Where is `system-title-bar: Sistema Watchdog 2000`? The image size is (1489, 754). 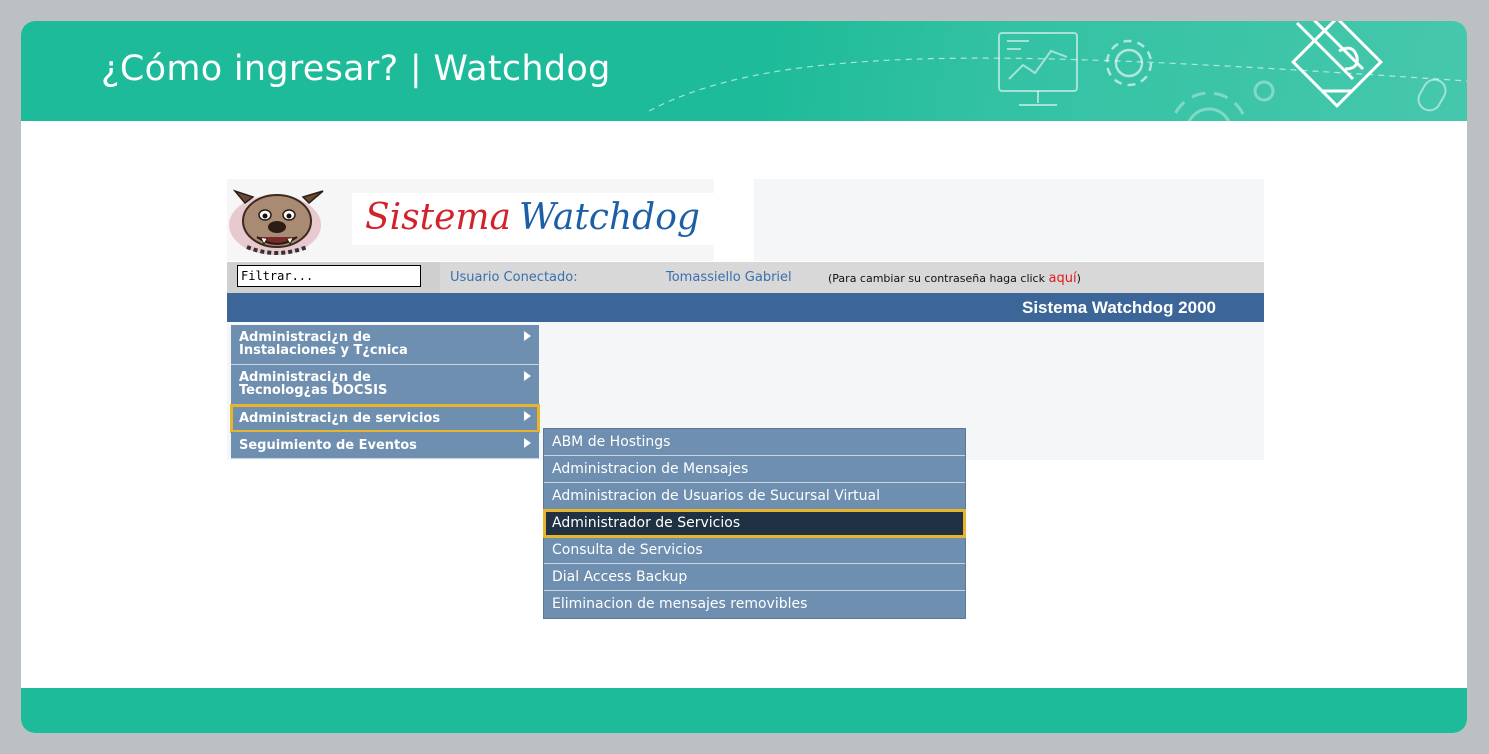
system-title-bar: Sistema Watchdog 2000 is located at coordinates (745, 307).